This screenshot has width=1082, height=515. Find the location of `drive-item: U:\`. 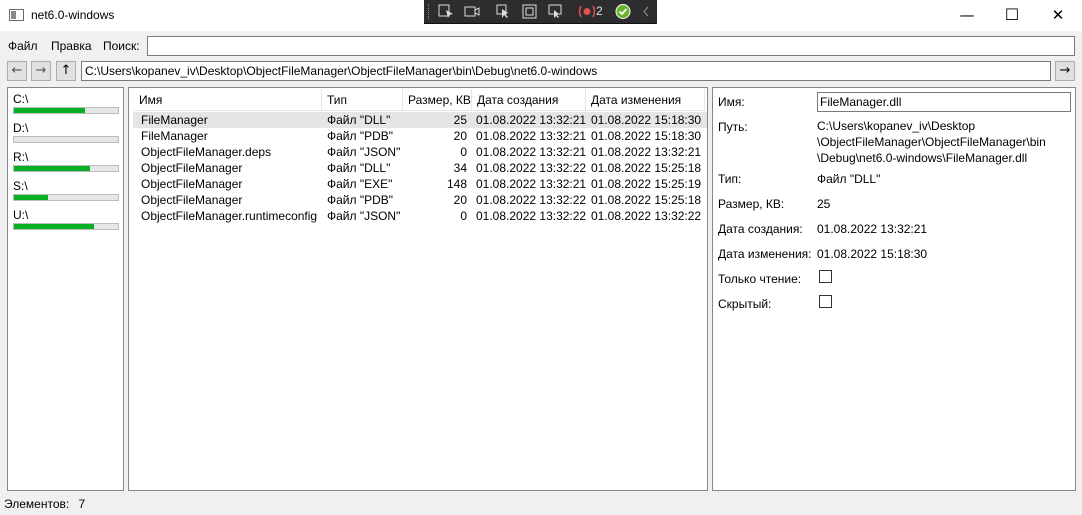

drive-item: U:\ is located at coordinates (66, 219).